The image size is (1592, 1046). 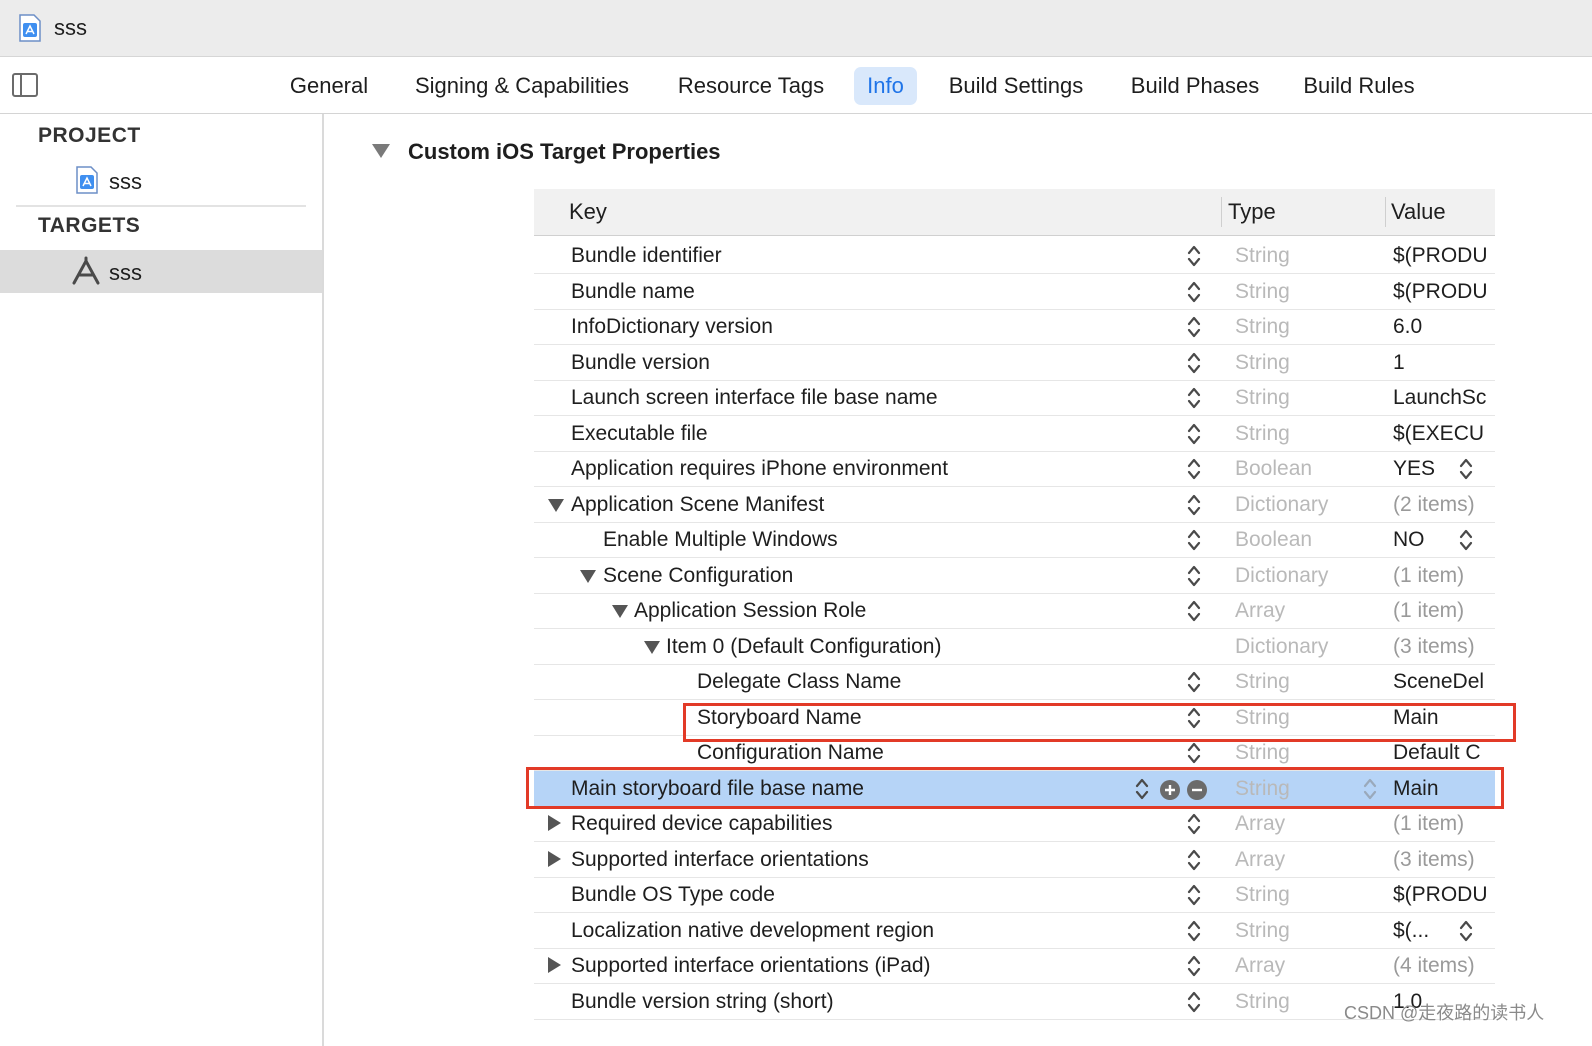 I want to click on table-row: Scene Configuration Dictionary (1 item), so click(x=1014, y=576).